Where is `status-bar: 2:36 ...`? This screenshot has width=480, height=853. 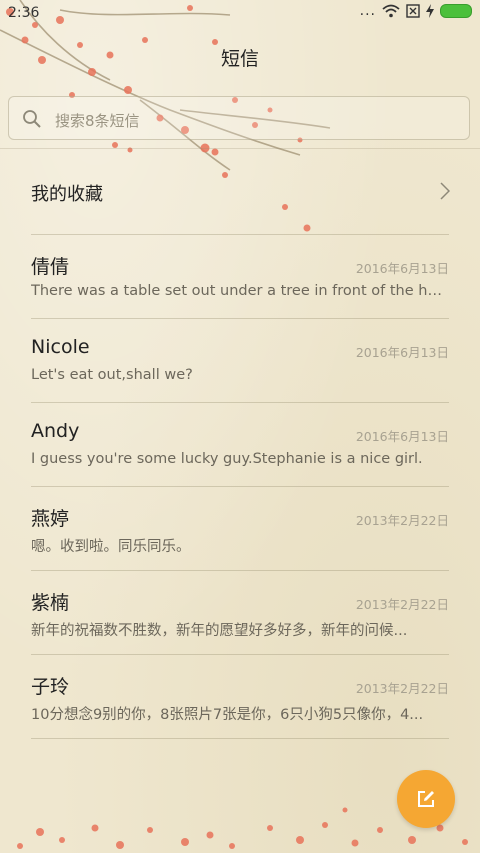 status-bar: 2:36 ... is located at coordinates (240, 14).